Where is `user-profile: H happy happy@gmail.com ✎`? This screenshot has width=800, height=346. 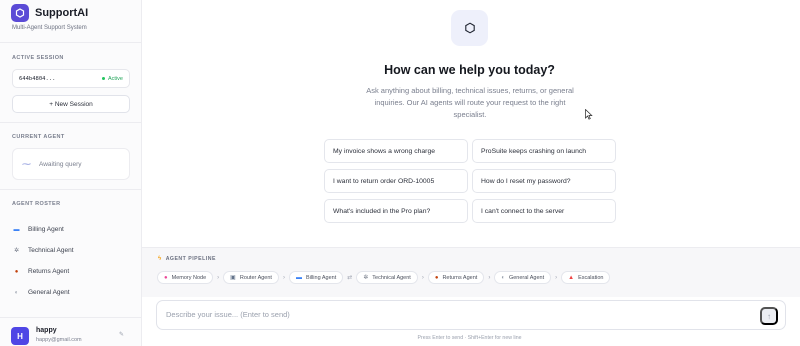
user-profile: H happy happy@gmail.com ✎ is located at coordinates (71, 331).